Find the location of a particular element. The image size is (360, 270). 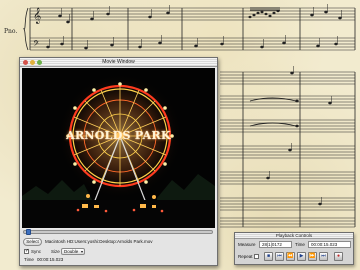

size-label: Size is located at coordinates (55, 251).